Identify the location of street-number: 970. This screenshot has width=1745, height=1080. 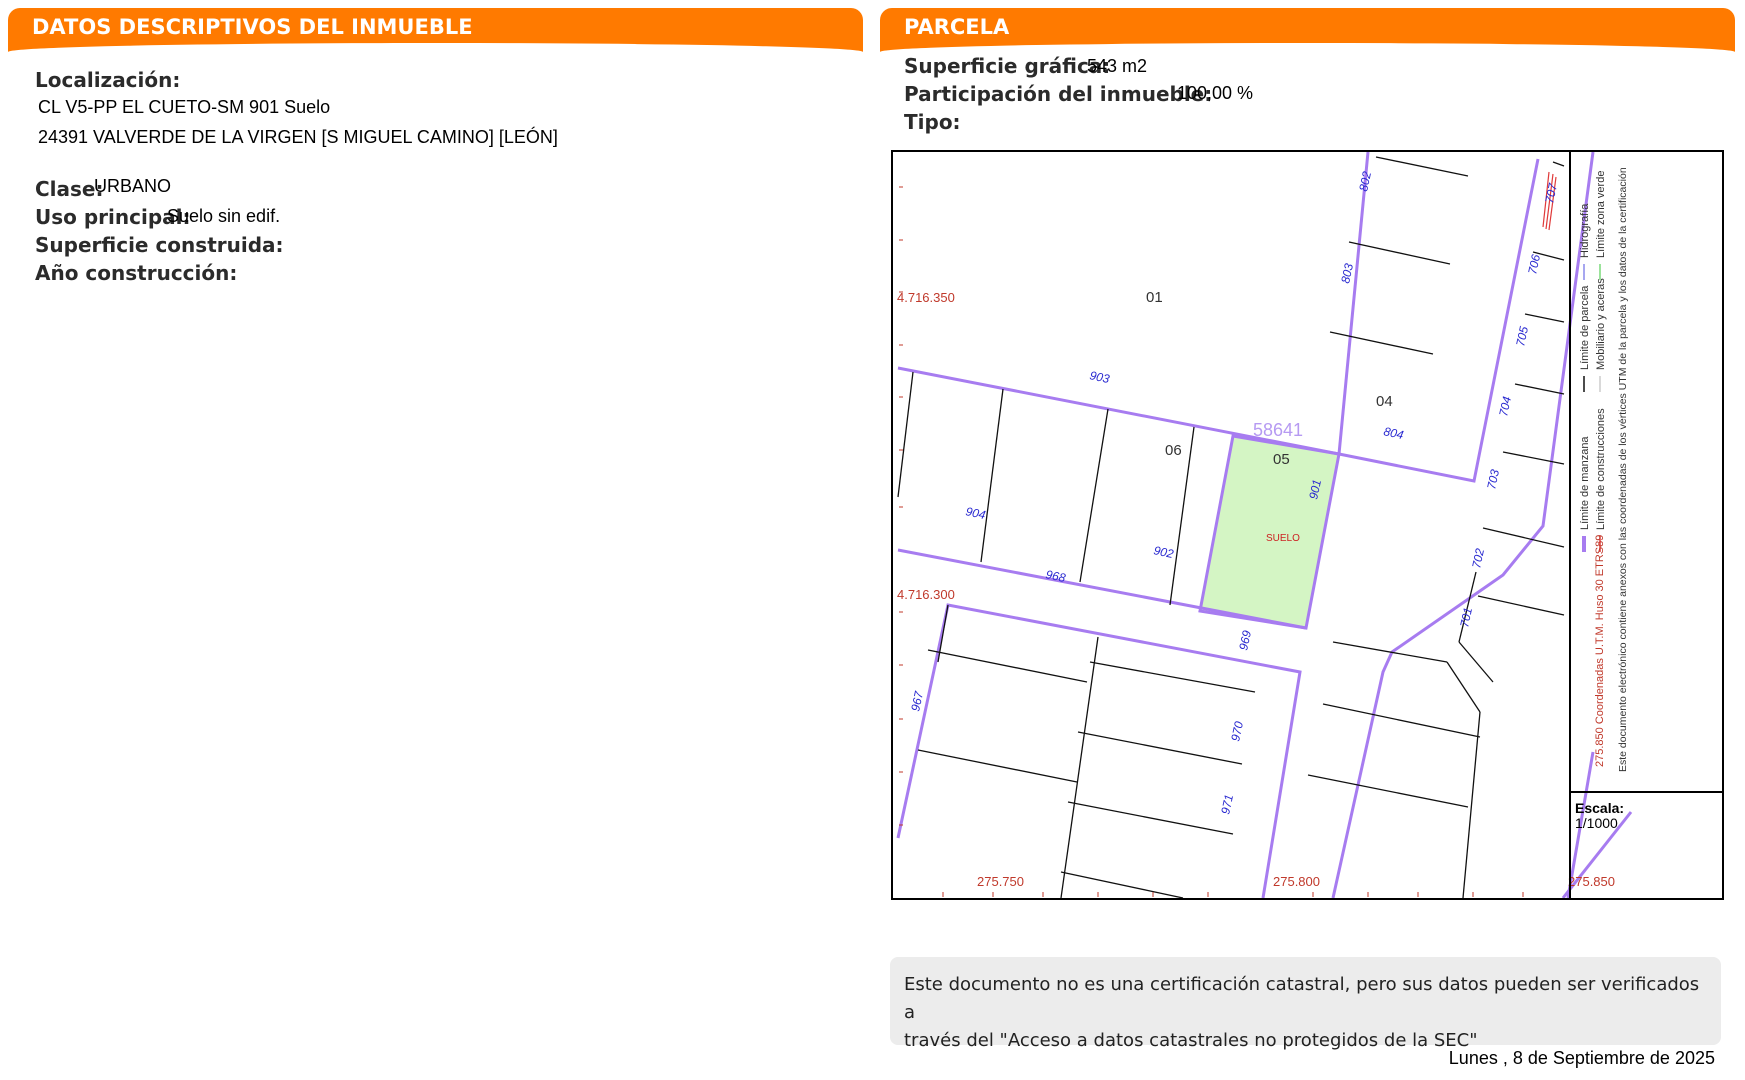
(1237, 731).